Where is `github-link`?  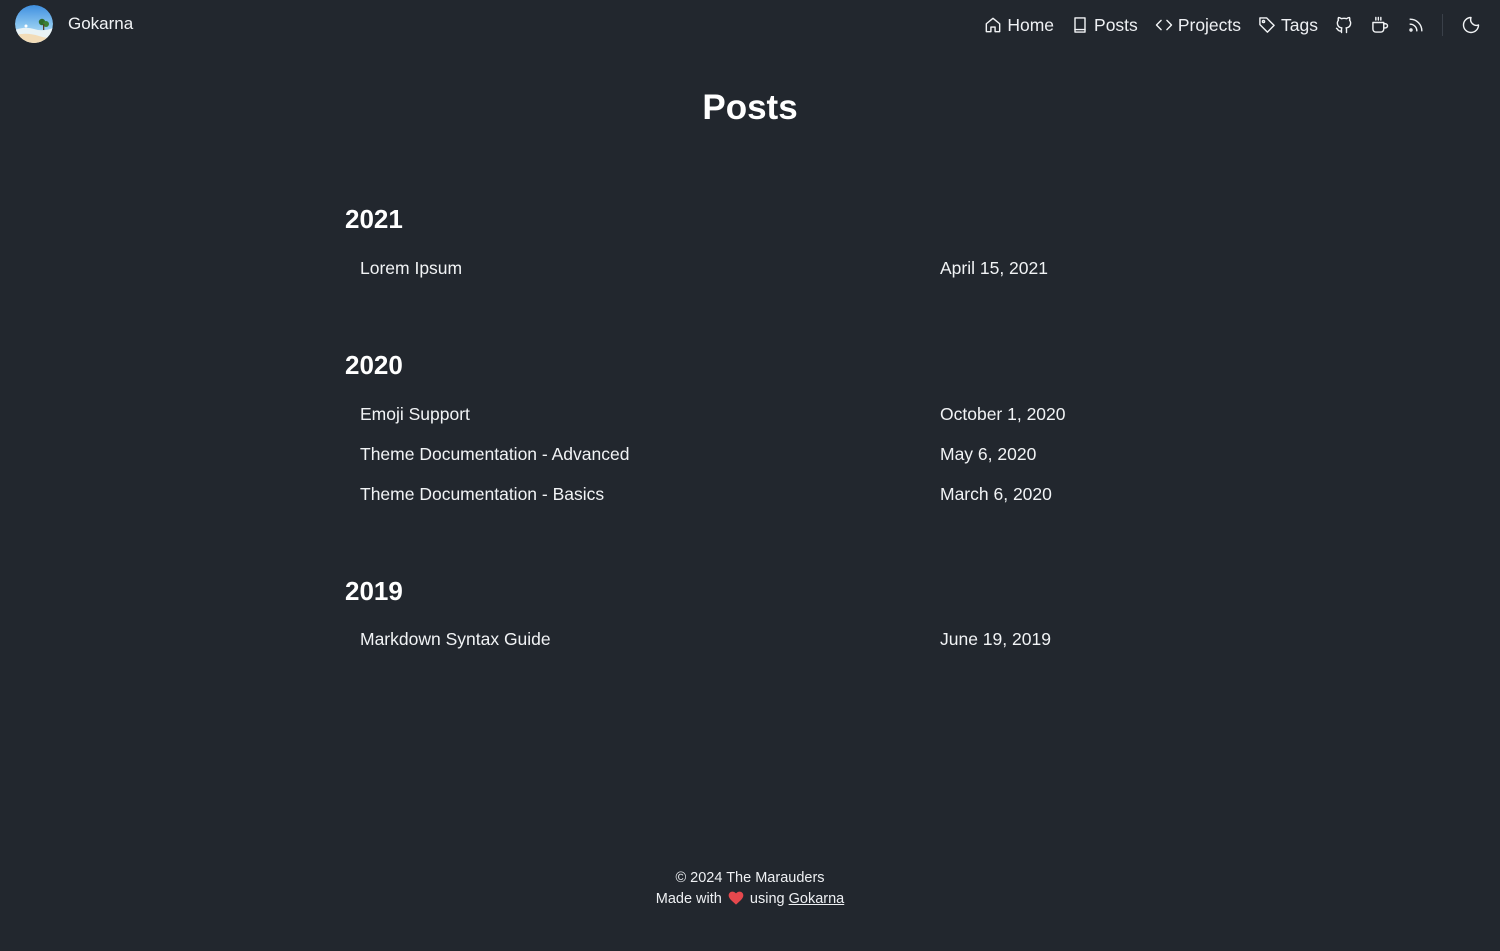 github-link is located at coordinates (1344, 25).